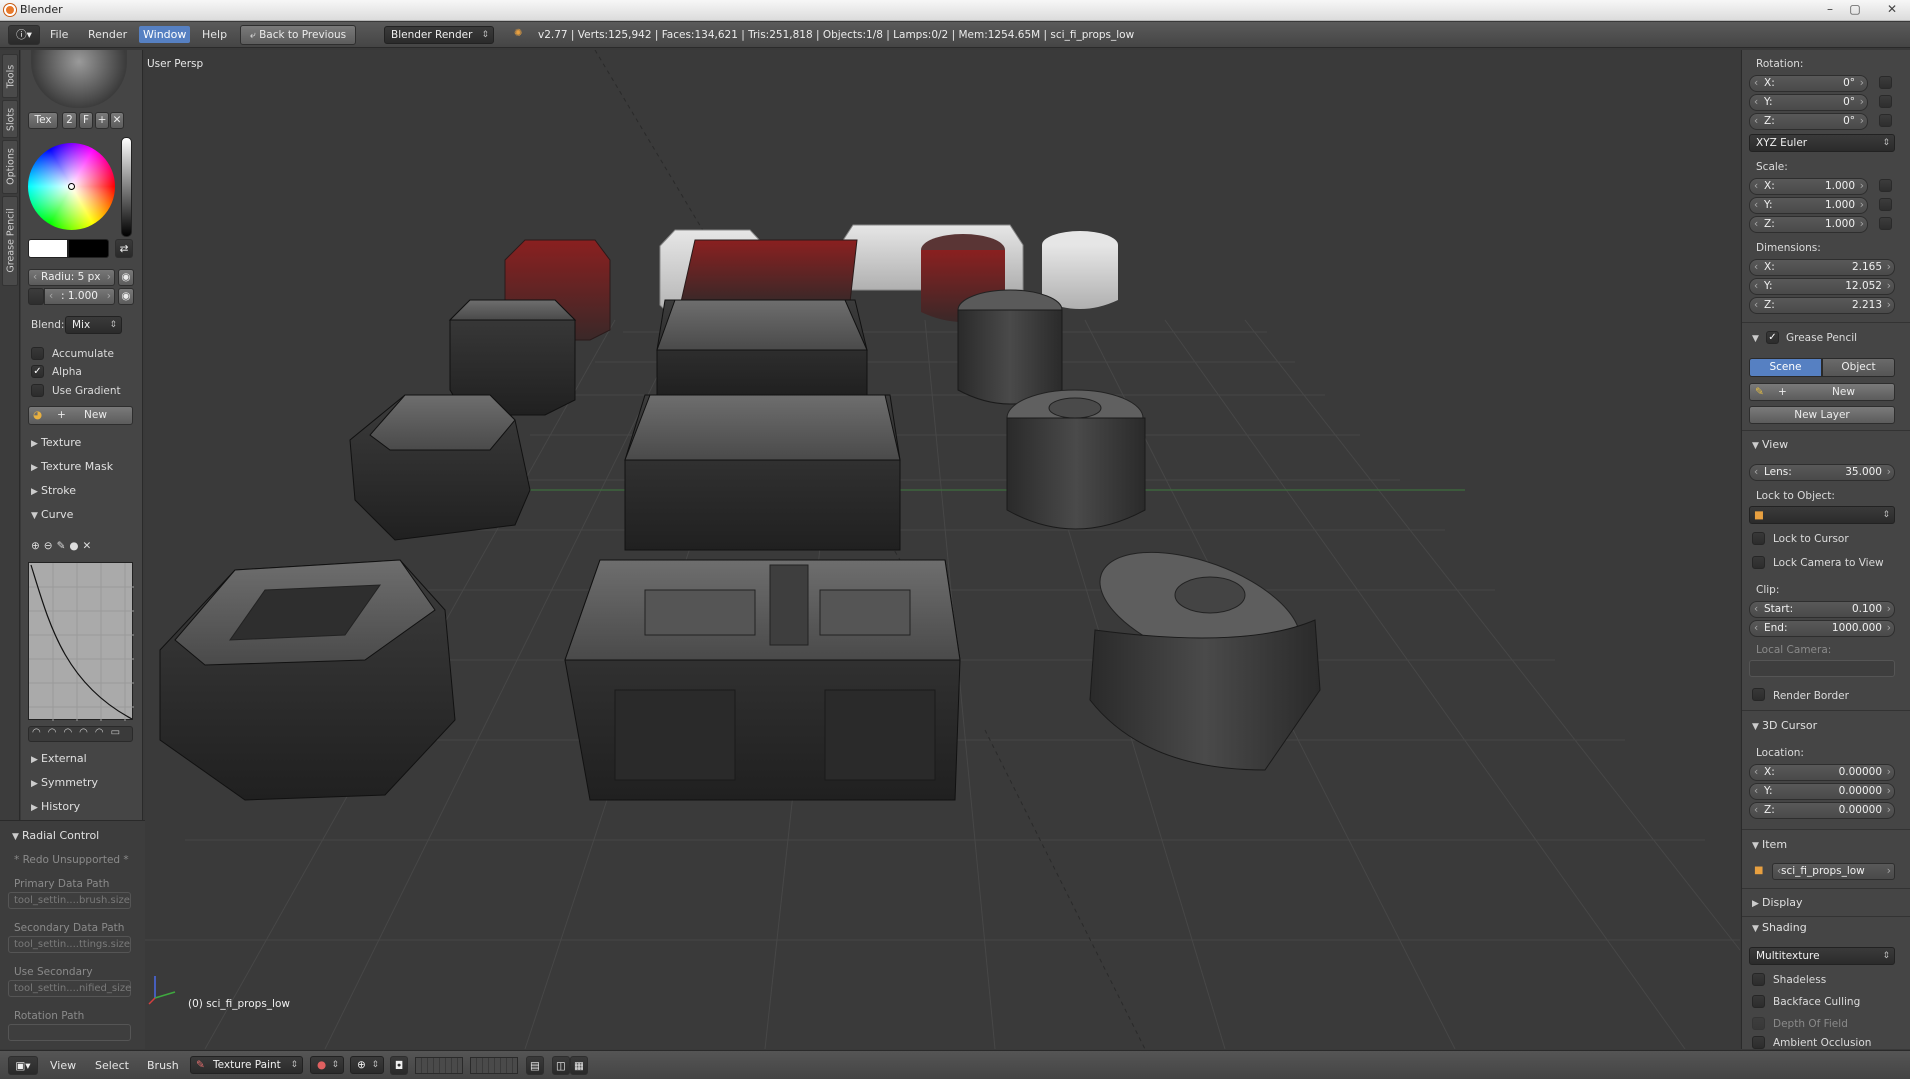 The image size is (1910, 1079). What do you see at coordinates (1885, 223) in the screenshot?
I see `lock-scale-z-icon` at bounding box center [1885, 223].